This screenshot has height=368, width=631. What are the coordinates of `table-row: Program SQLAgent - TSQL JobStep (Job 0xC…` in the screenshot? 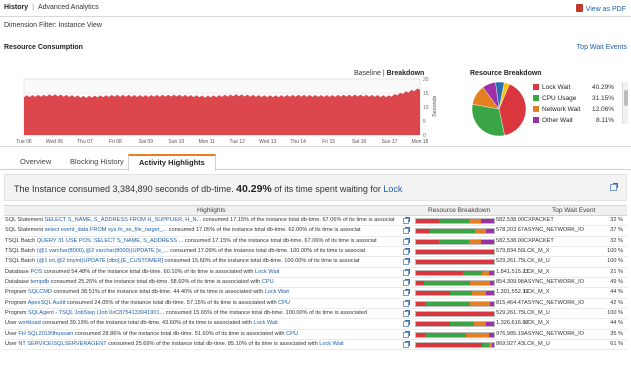 It's located at (315, 314).